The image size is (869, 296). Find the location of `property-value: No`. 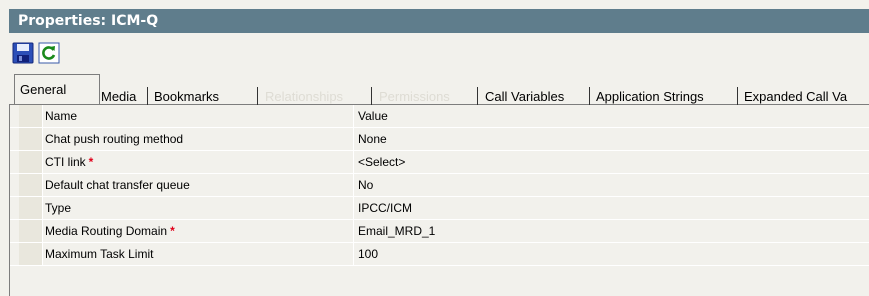

property-value: No is located at coordinates (612, 185).